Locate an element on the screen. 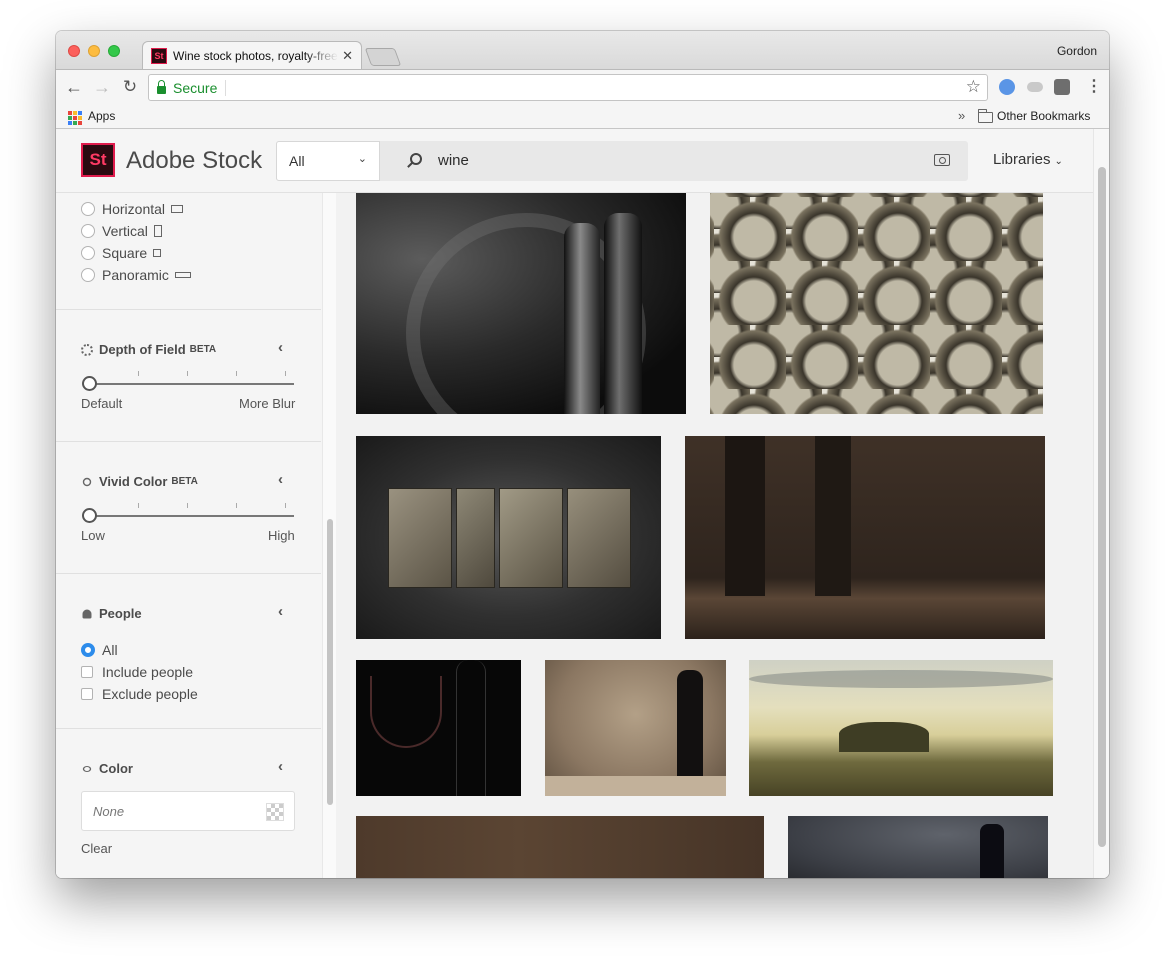  asset-type-select: All ⌄ is located at coordinates (328, 161).